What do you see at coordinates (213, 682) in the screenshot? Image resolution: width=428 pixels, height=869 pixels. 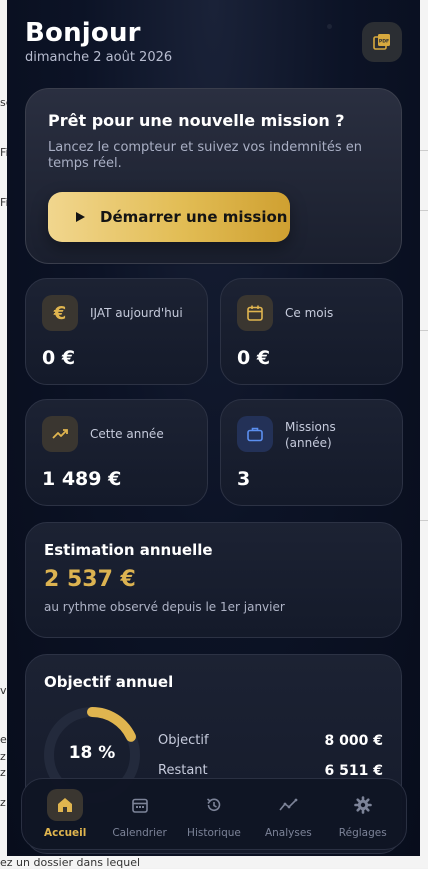 I see `objective-title: Objectif annuel` at bounding box center [213, 682].